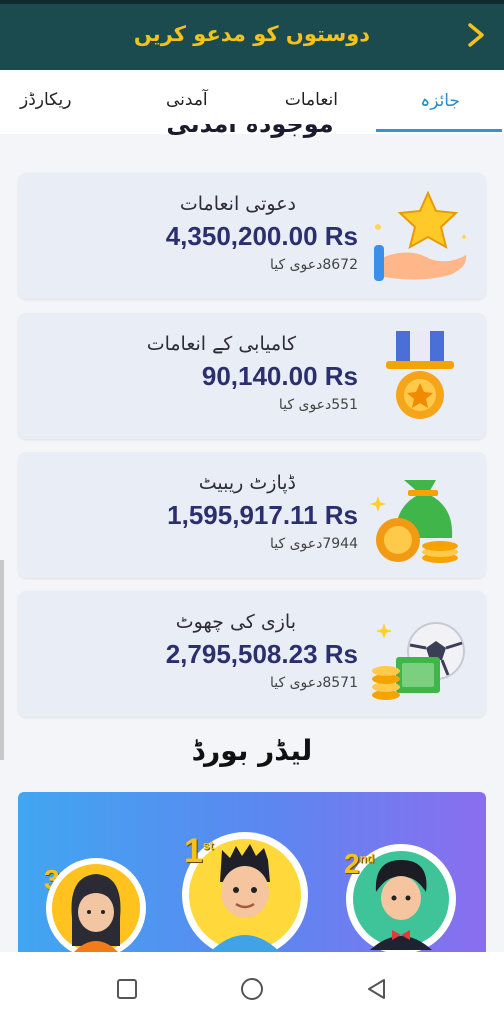 This screenshot has width=504, height=1024. What do you see at coordinates (221, 344) in the screenshot?
I see `card-title: کامیابی کے انعامات` at bounding box center [221, 344].